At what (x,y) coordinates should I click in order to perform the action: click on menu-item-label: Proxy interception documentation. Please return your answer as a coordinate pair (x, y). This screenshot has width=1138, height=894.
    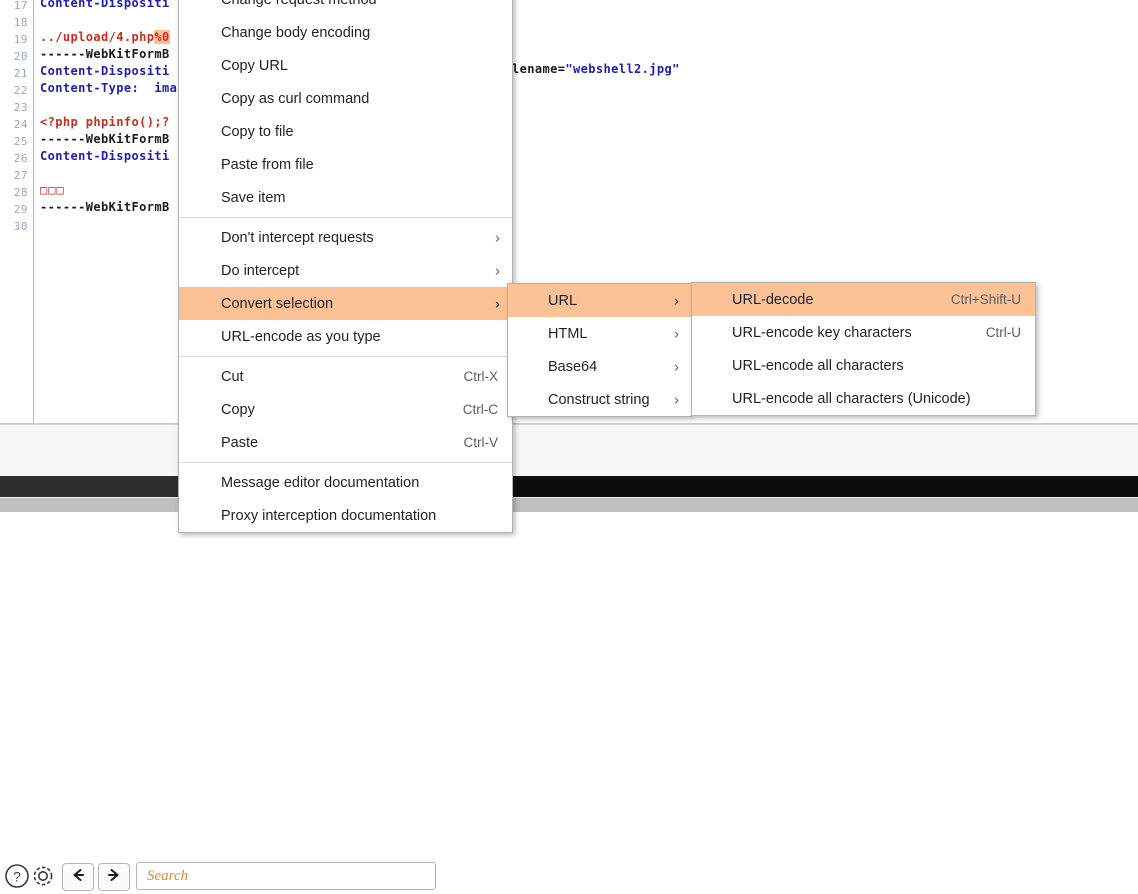
    Looking at the image, I should click on (329, 515).